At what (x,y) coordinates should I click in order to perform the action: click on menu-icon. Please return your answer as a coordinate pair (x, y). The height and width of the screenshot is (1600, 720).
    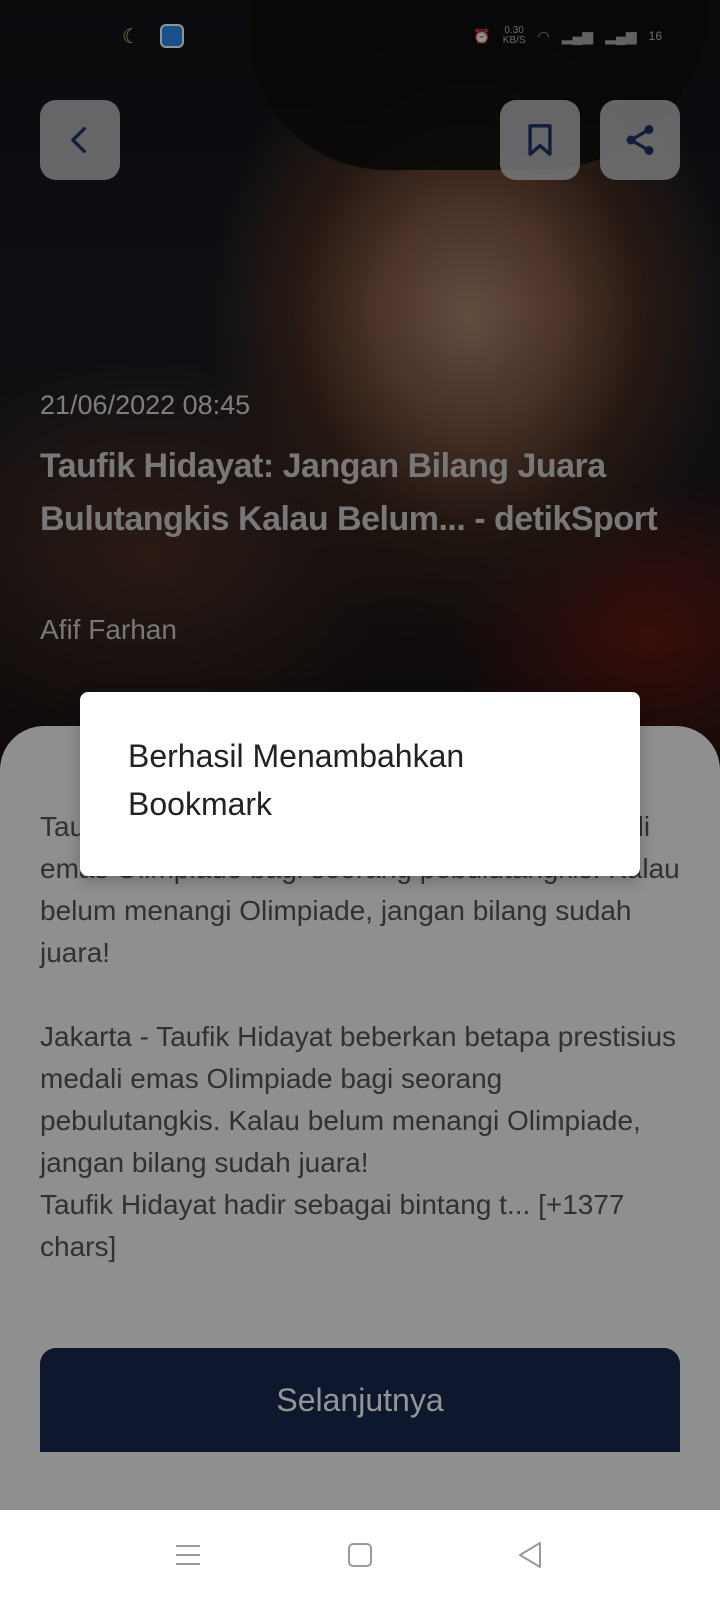
    Looking at the image, I should click on (188, 1555).